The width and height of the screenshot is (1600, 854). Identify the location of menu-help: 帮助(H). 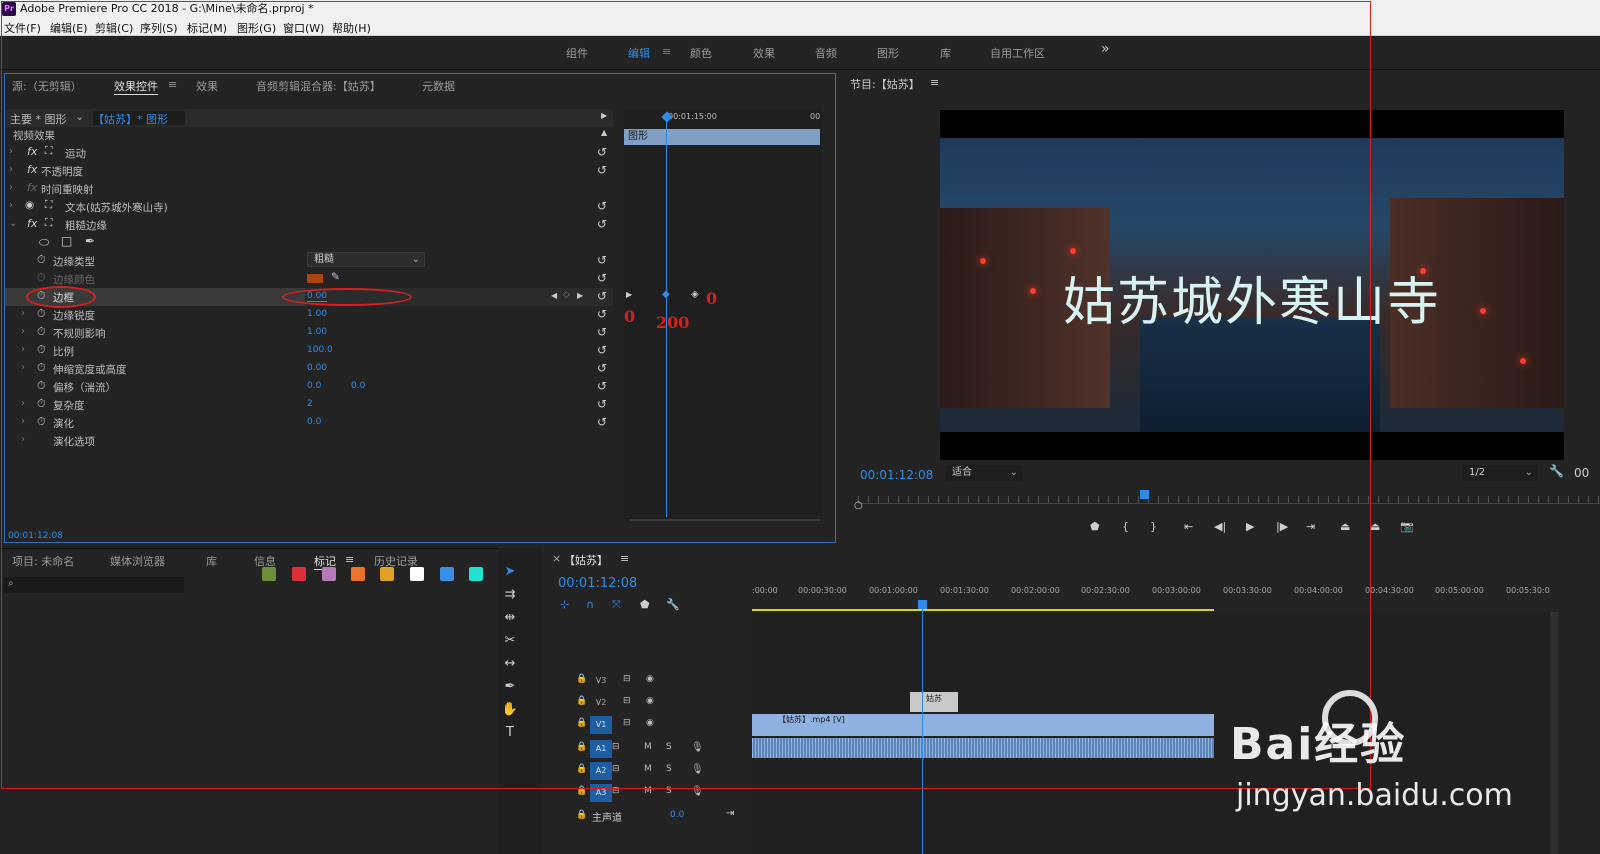
(351, 28).